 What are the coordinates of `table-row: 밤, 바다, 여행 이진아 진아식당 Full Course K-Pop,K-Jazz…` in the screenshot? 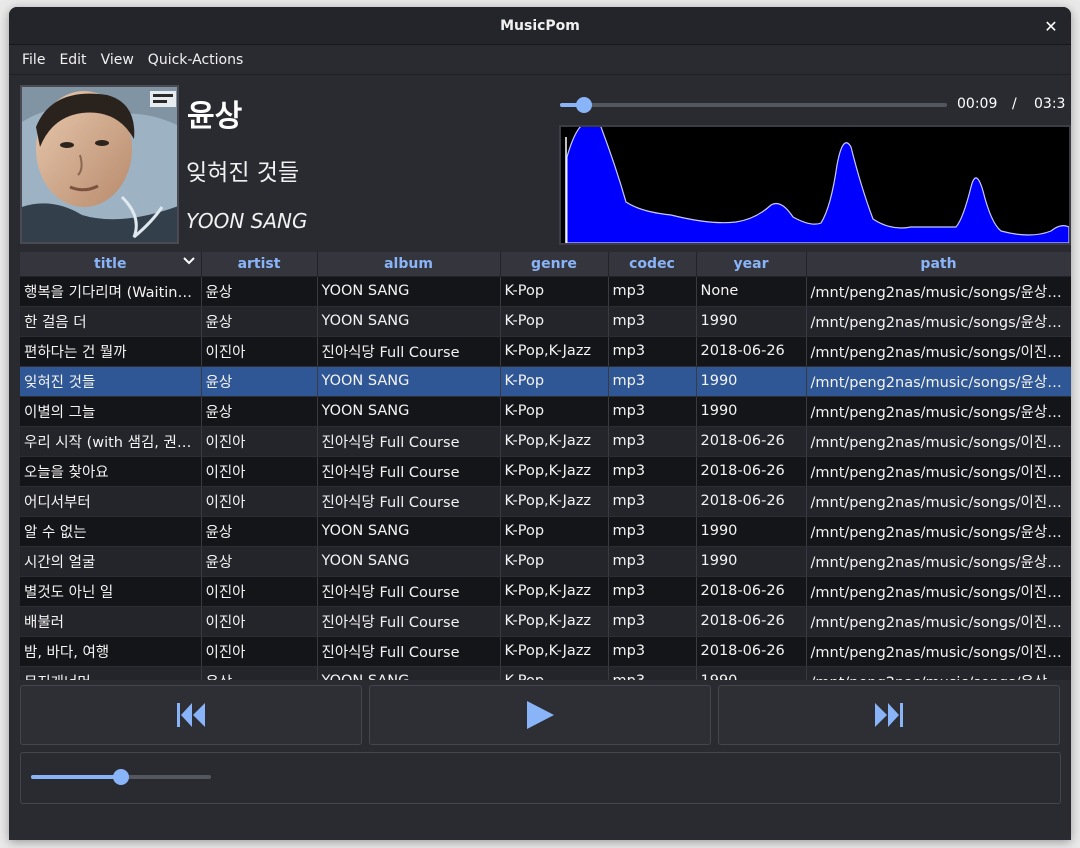 It's located at (545, 651).